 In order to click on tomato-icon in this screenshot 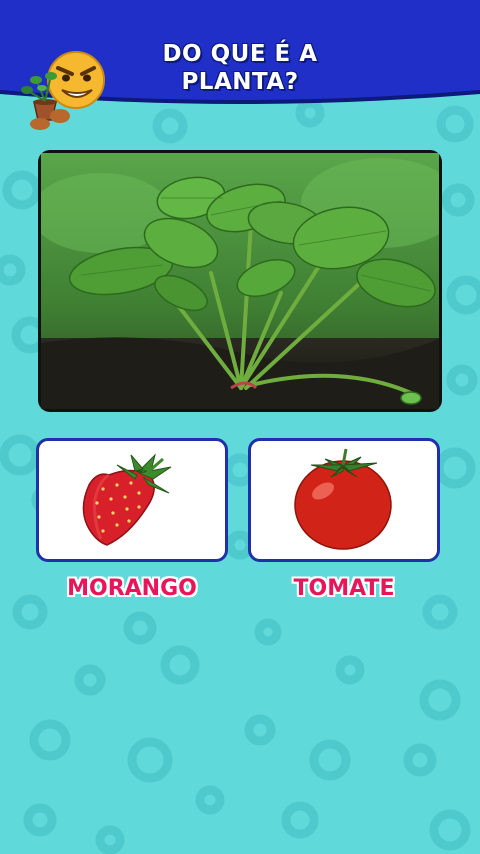, I will do `click(343, 499)`.